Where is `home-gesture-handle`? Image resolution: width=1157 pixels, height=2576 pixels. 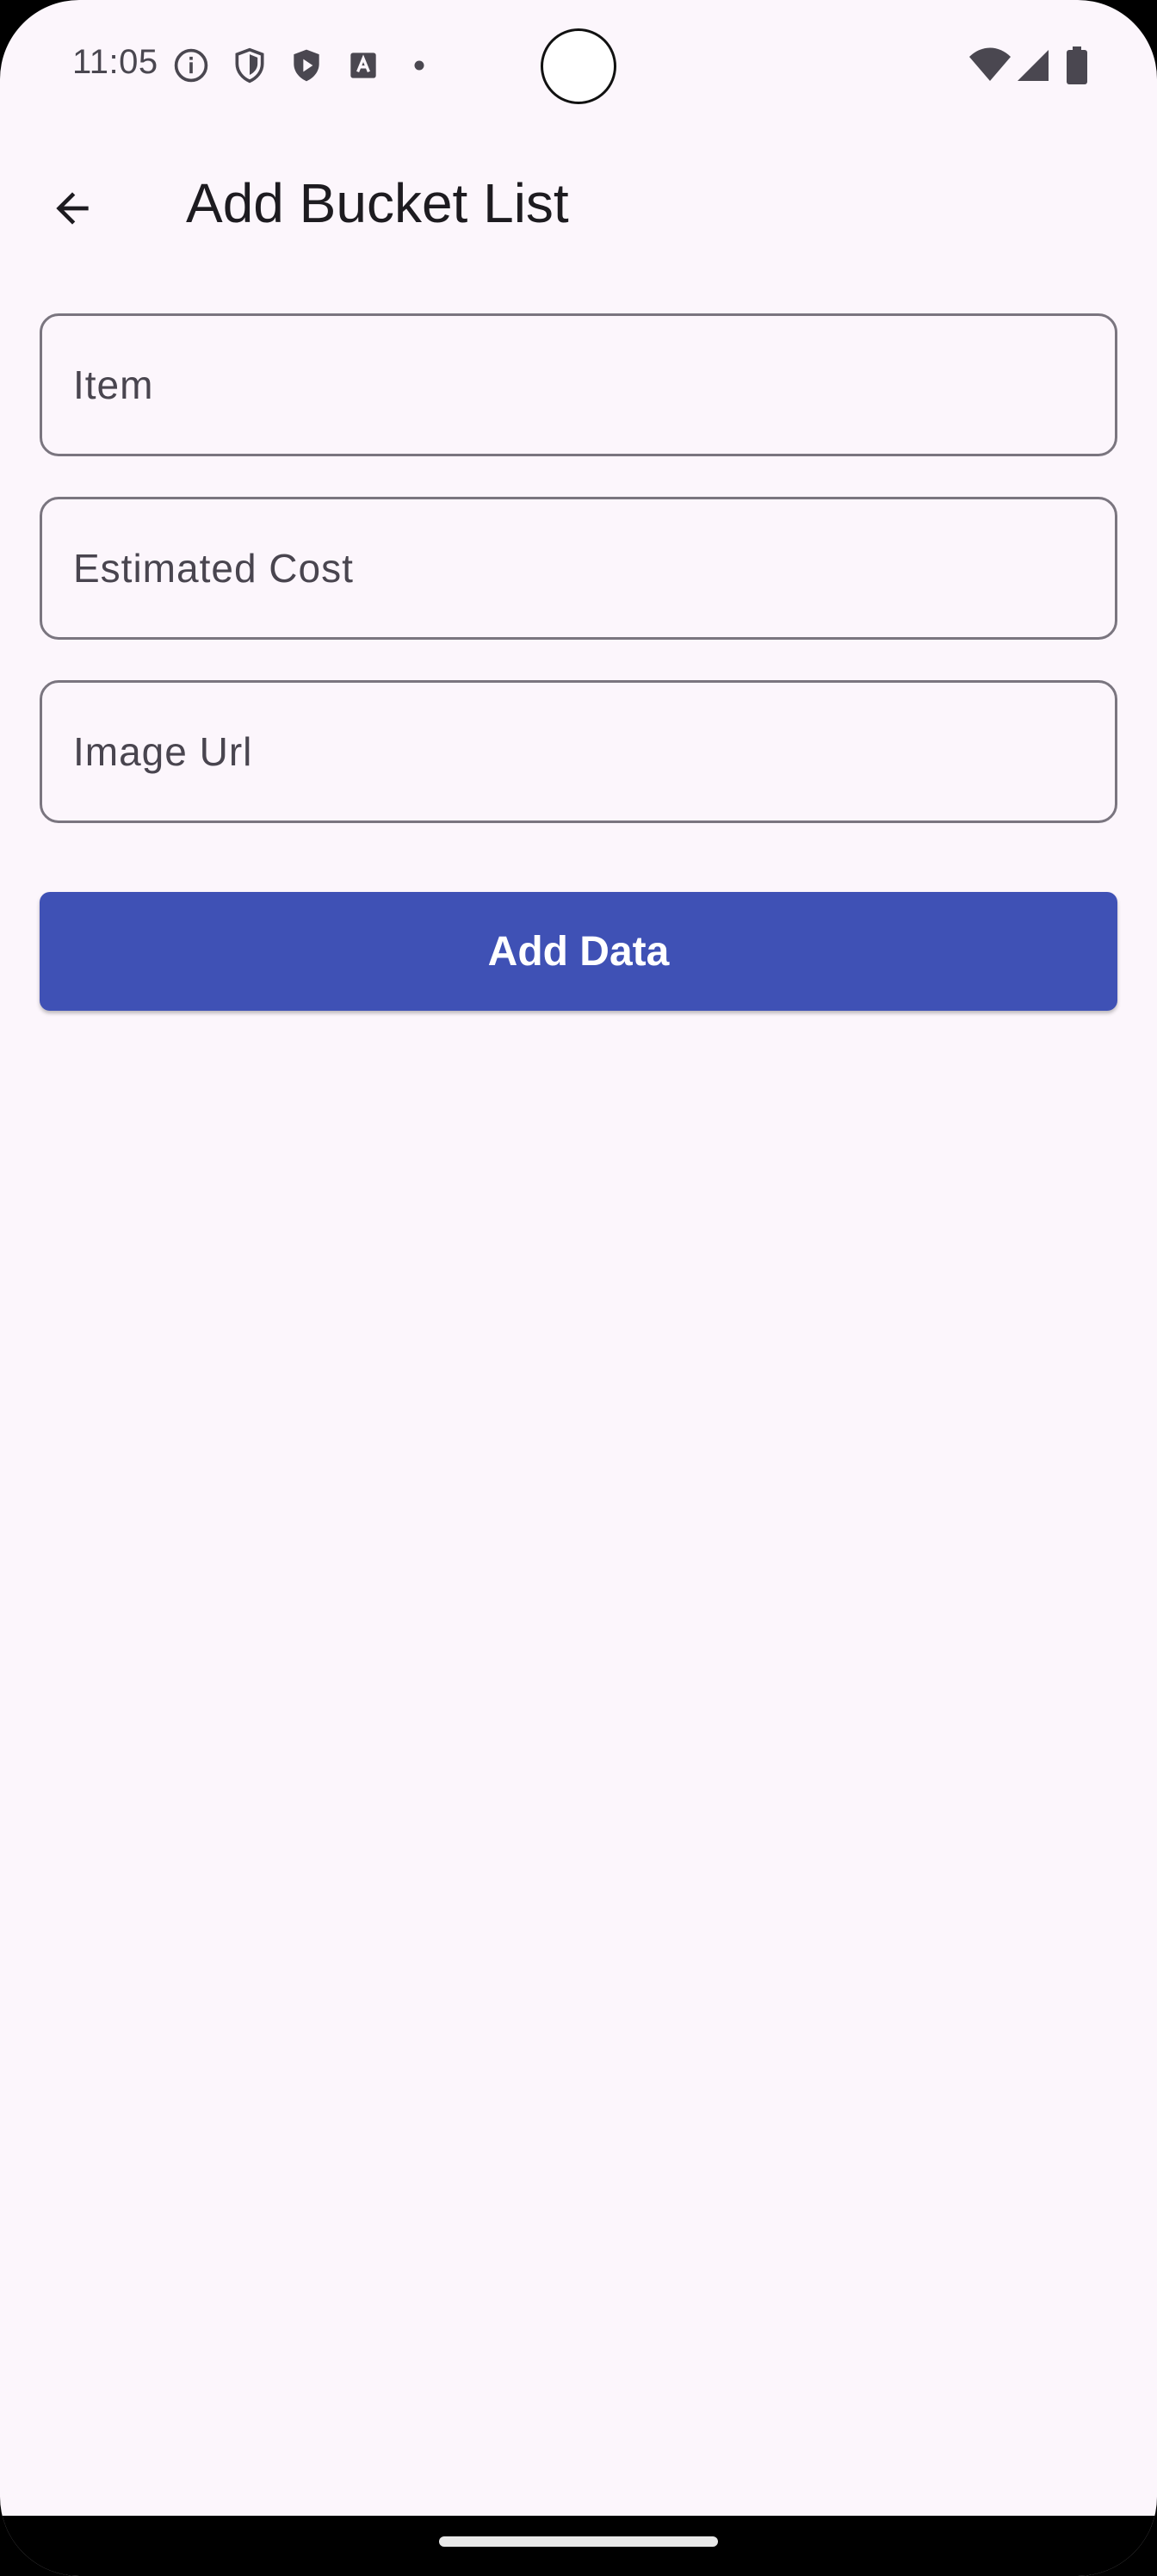 home-gesture-handle is located at coordinates (579, 2541).